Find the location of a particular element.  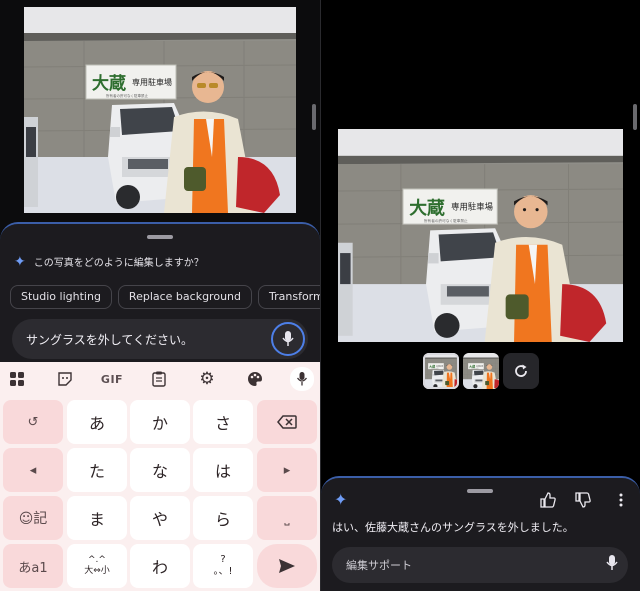

more-vert-icon is located at coordinates (621, 500).